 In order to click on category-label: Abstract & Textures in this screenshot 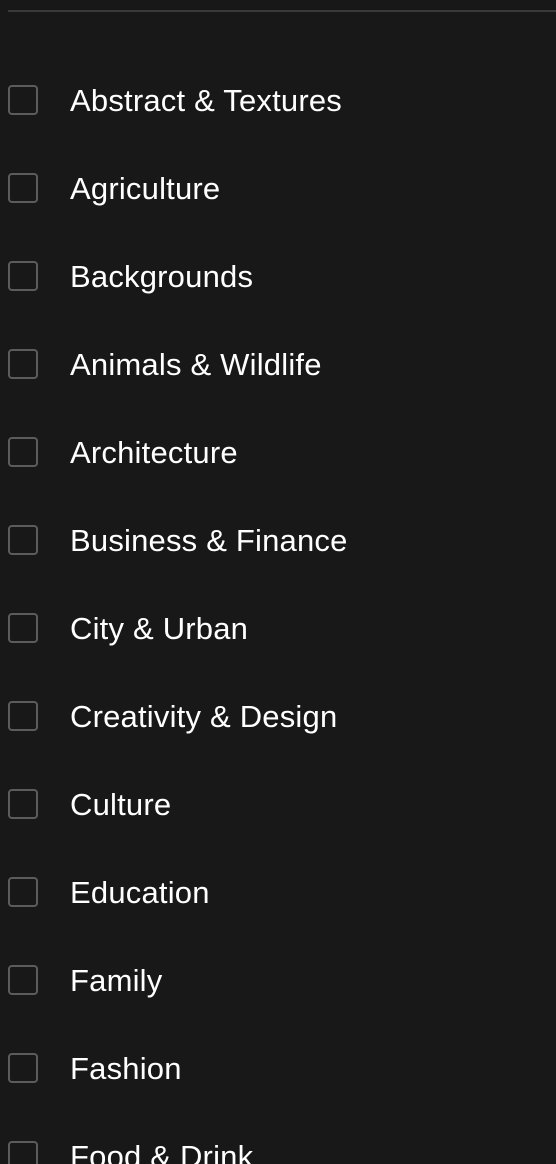, I will do `click(206, 100)`.